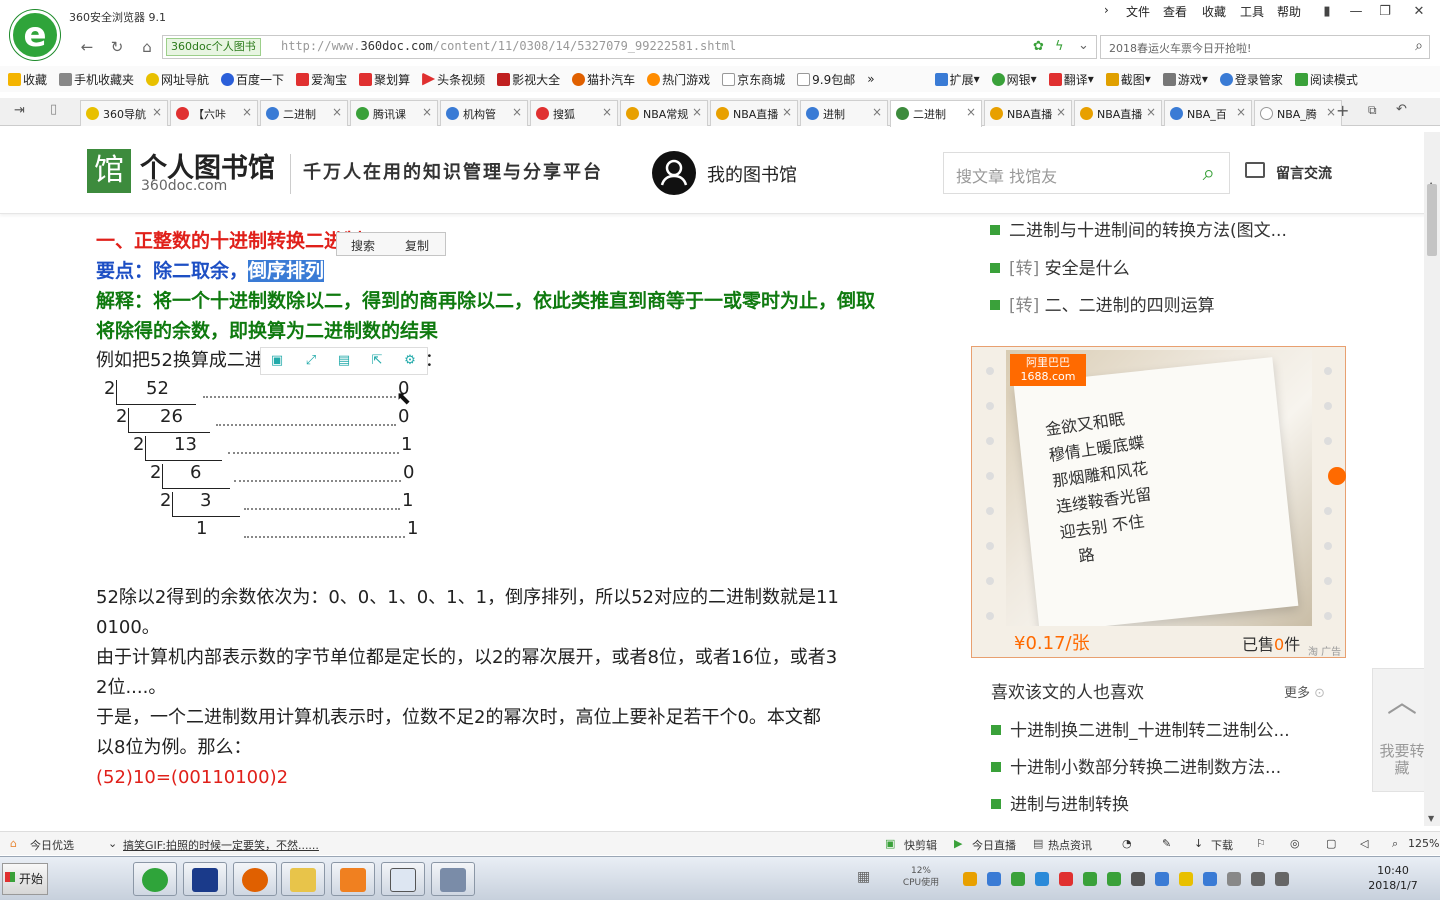 The height and width of the screenshot is (900, 1440). Describe the element at coordinates (109, 171) in the screenshot. I see `library-logo-icon: 馆` at that location.